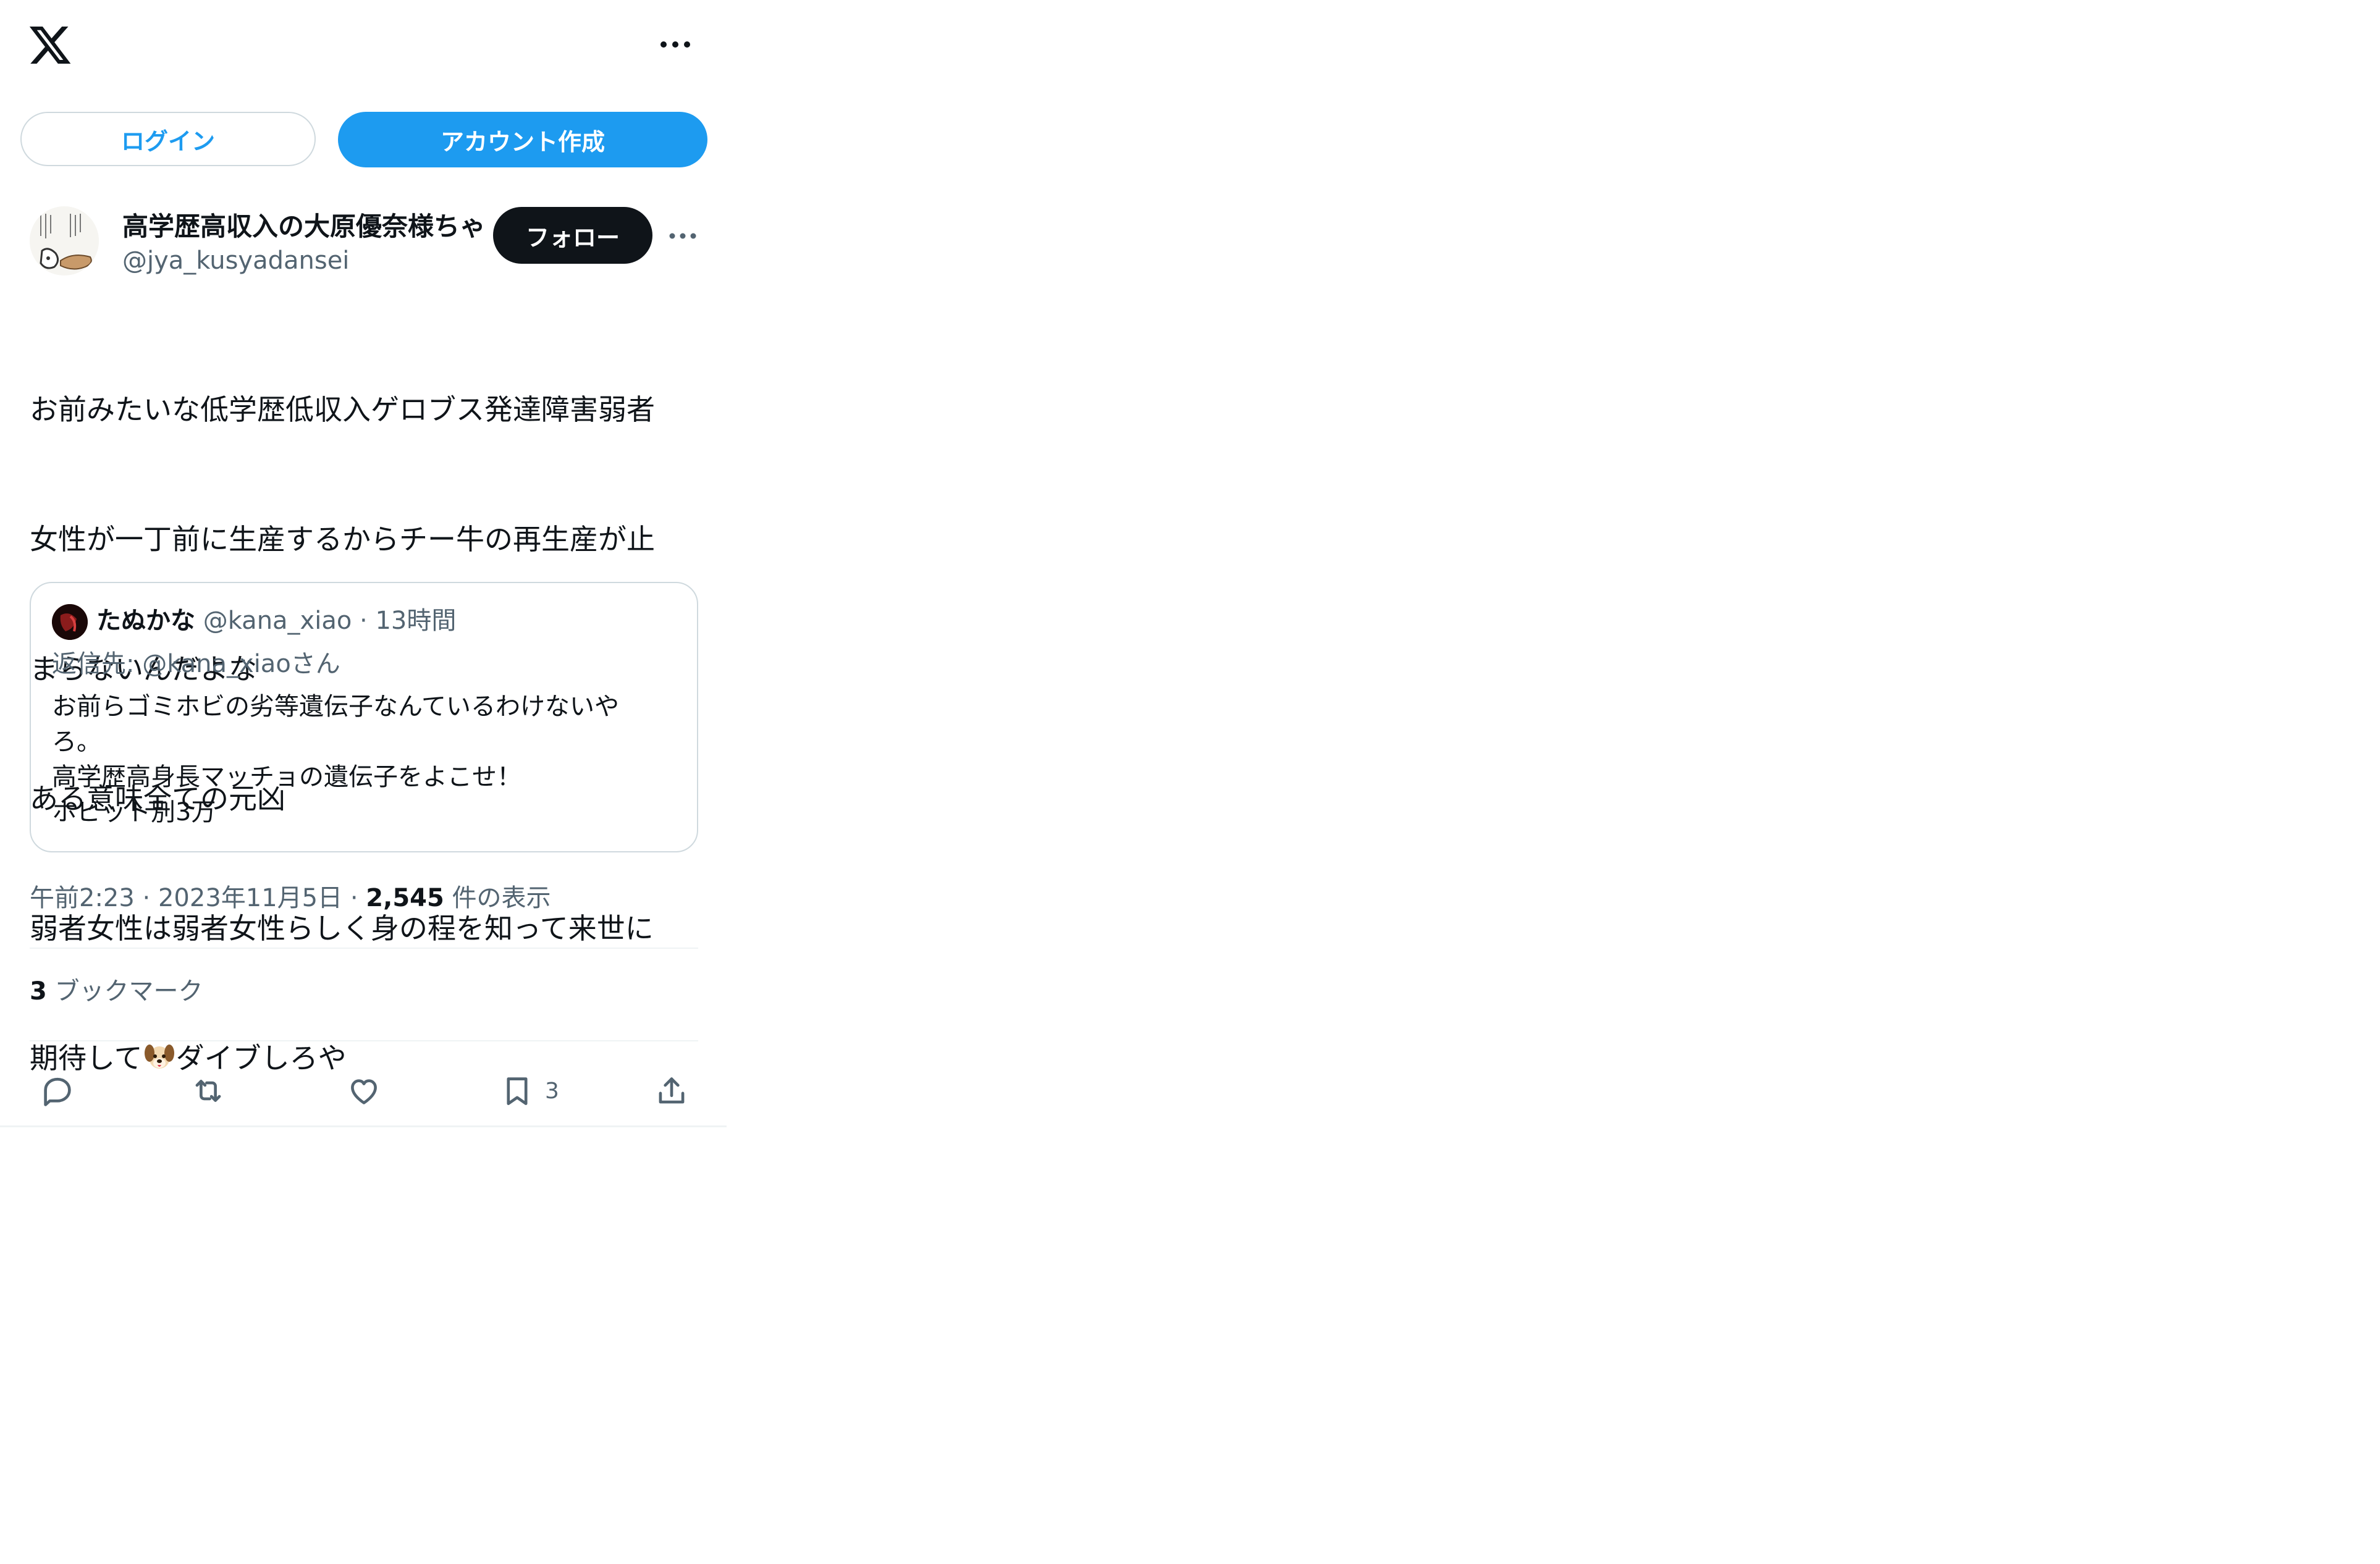  I want to click on quoted-text-line: 高学歴高身長マッチョの遺伝子をよこせ！, so click(287, 777).